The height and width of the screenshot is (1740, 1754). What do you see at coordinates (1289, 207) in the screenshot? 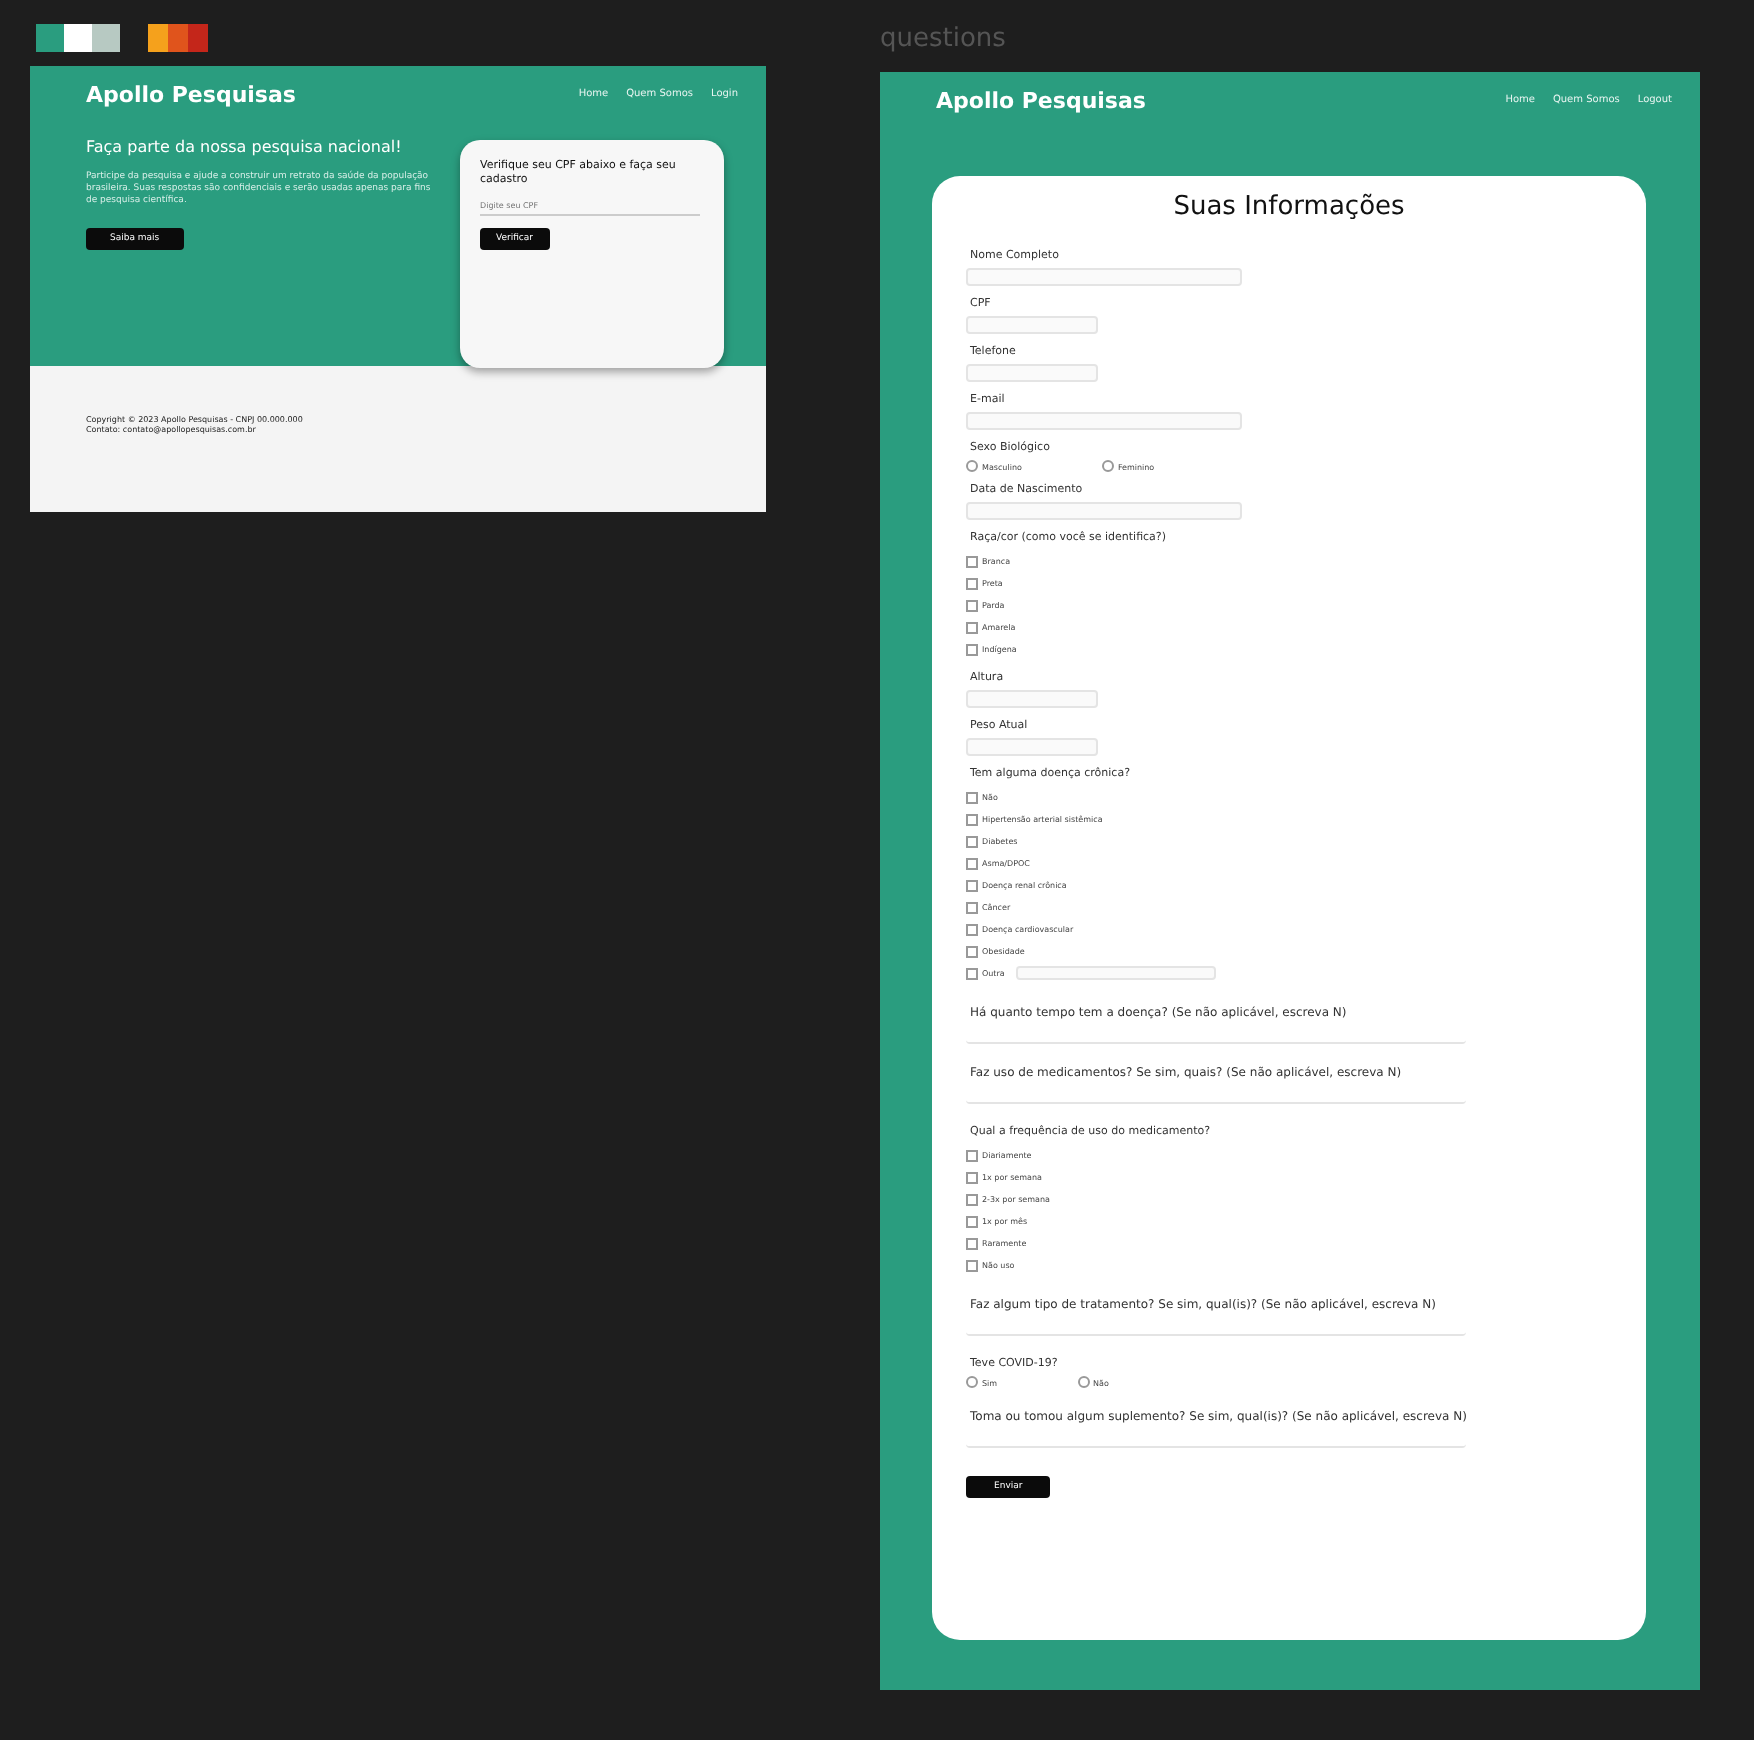
I see `form-title: Suas Informações` at bounding box center [1289, 207].